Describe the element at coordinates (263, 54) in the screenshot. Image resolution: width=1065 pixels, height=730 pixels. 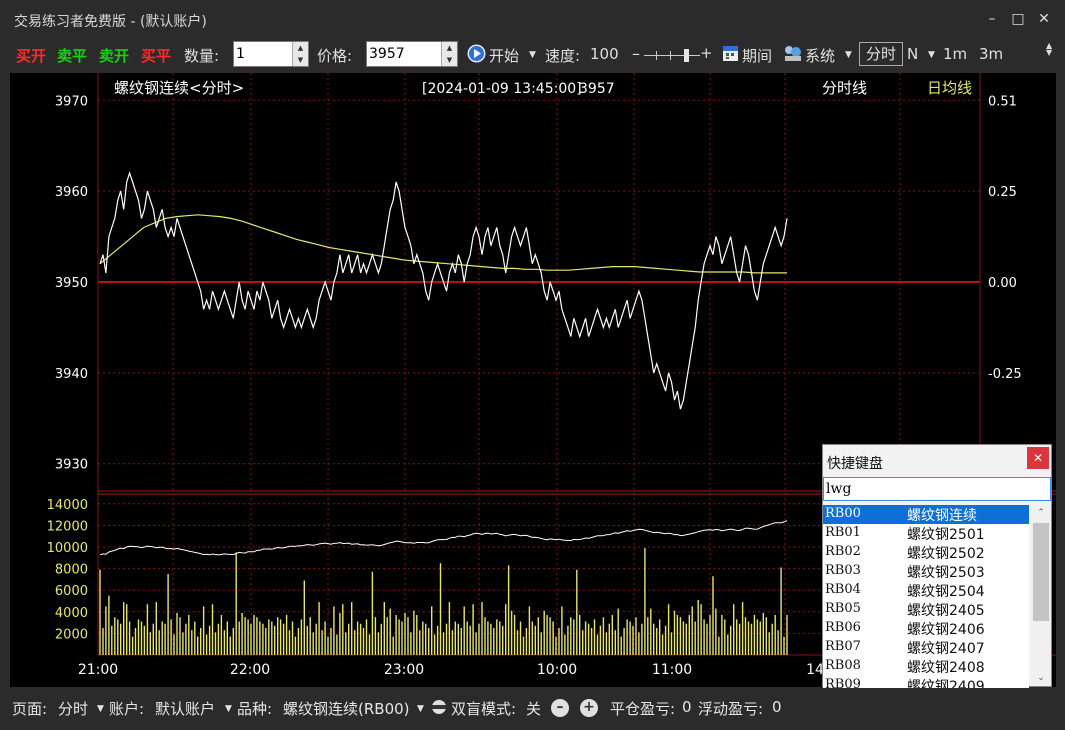
I see `quantity-input` at that location.